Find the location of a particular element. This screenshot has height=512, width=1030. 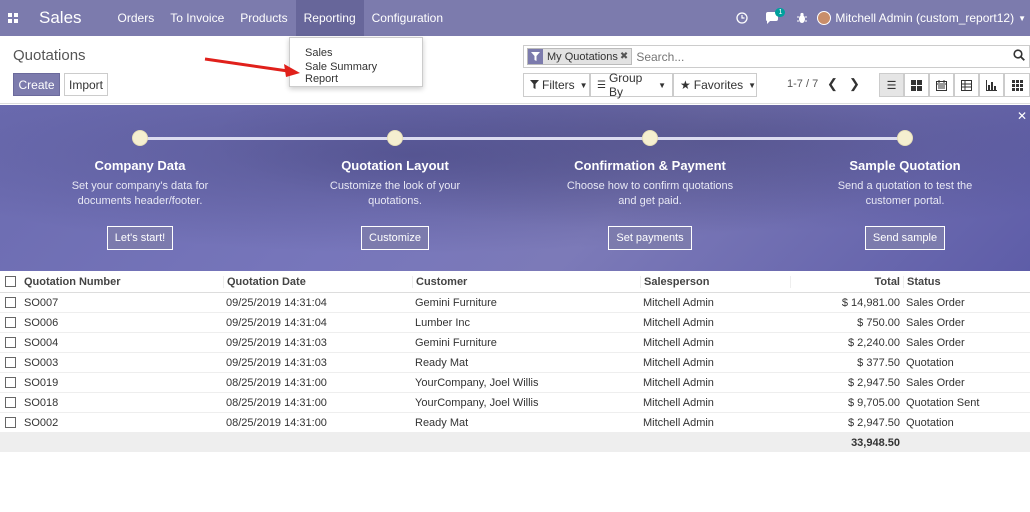

column-quotation-number: Quotation Number is located at coordinates (122, 282).